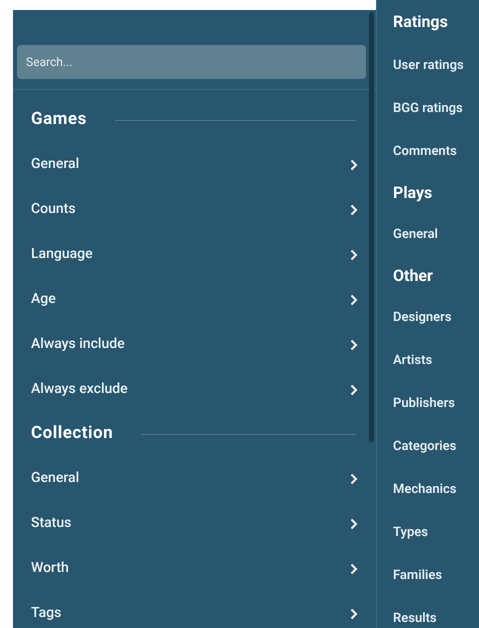 This screenshot has height=628, width=479. What do you see at coordinates (428, 66) in the screenshot?
I see `menu-link: User ratings` at bounding box center [428, 66].